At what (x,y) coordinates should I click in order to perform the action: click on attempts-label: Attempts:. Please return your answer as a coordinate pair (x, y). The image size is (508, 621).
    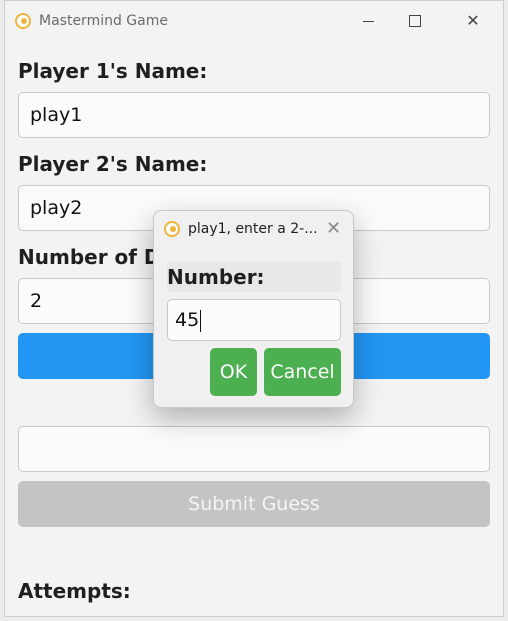
    Looking at the image, I should click on (74, 591).